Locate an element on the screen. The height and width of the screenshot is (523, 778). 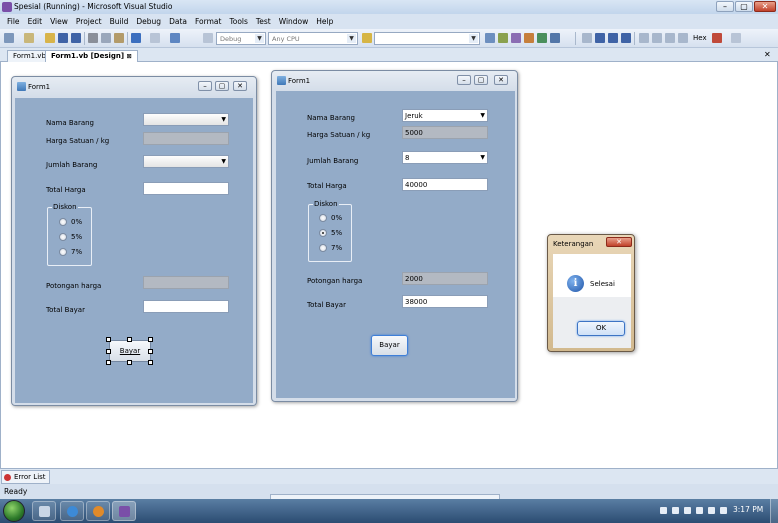
show-hidden-icons-icon is located at coordinates (663, 510).